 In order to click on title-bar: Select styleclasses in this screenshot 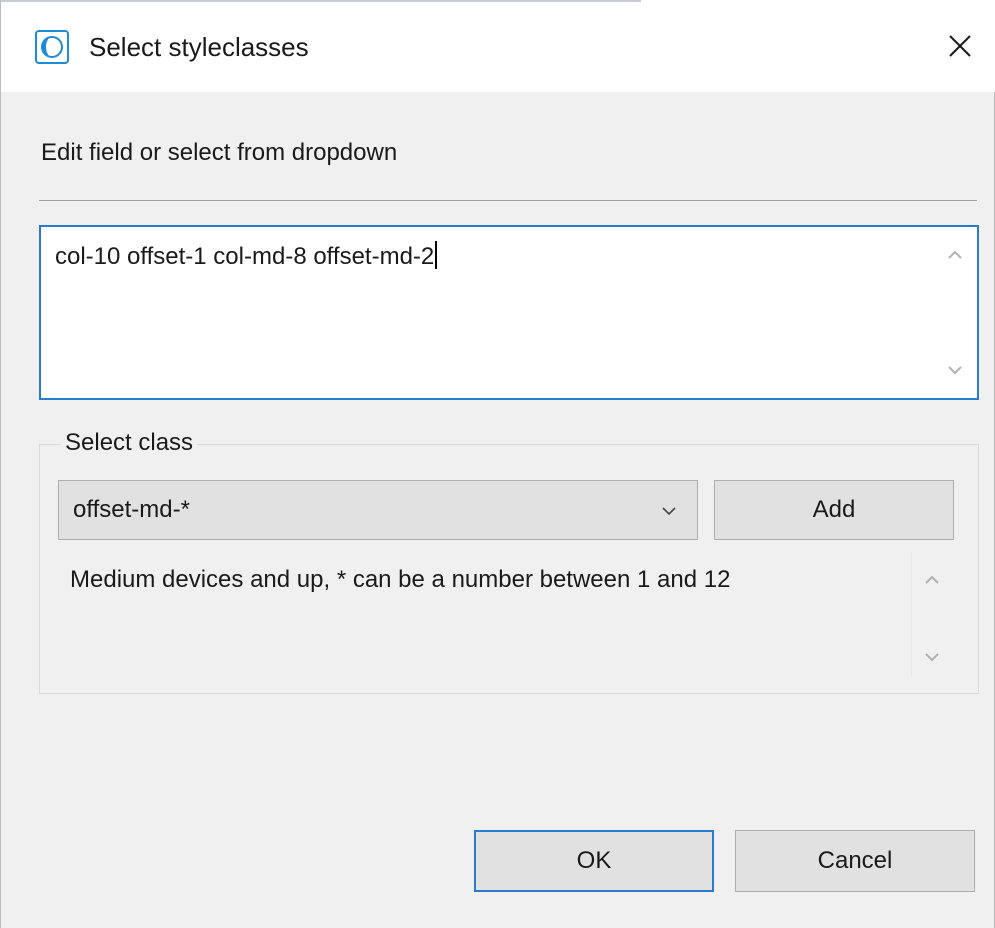, I will do `click(498, 46)`.